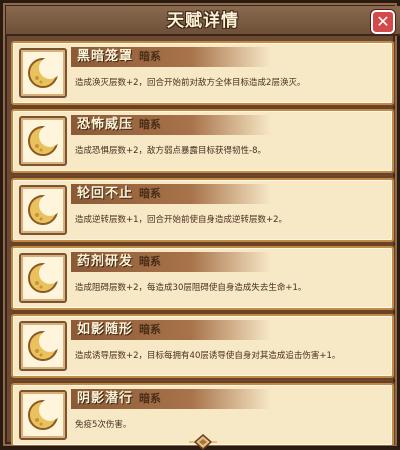 This screenshot has width=400, height=450. Describe the element at coordinates (105, 56) in the screenshot. I see `talent-name: 黑暗笼罩` at that location.